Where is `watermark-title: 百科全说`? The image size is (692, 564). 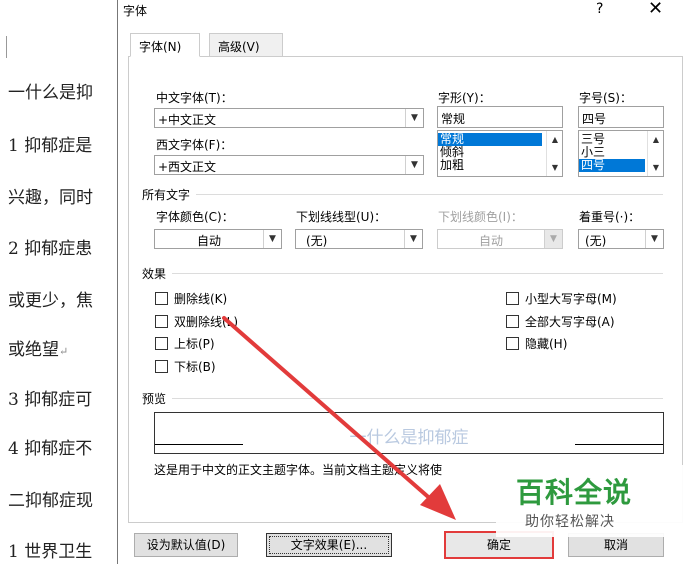
watermark-title: 百科全说 is located at coordinates (574, 492).